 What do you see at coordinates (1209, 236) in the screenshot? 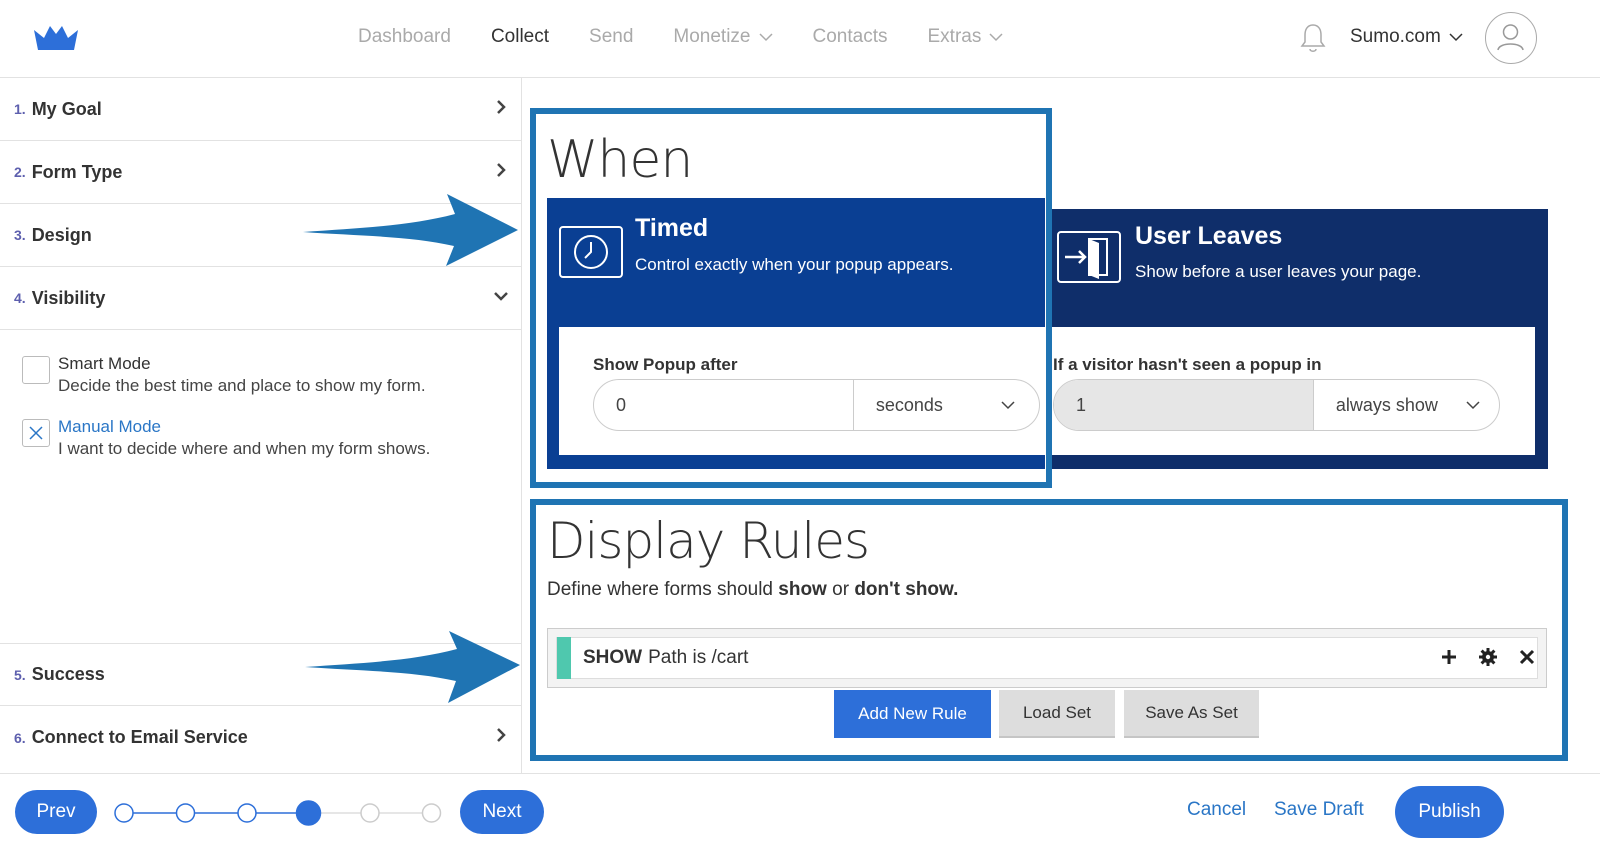
I see `card-title: User Leaves` at bounding box center [1209, 236].